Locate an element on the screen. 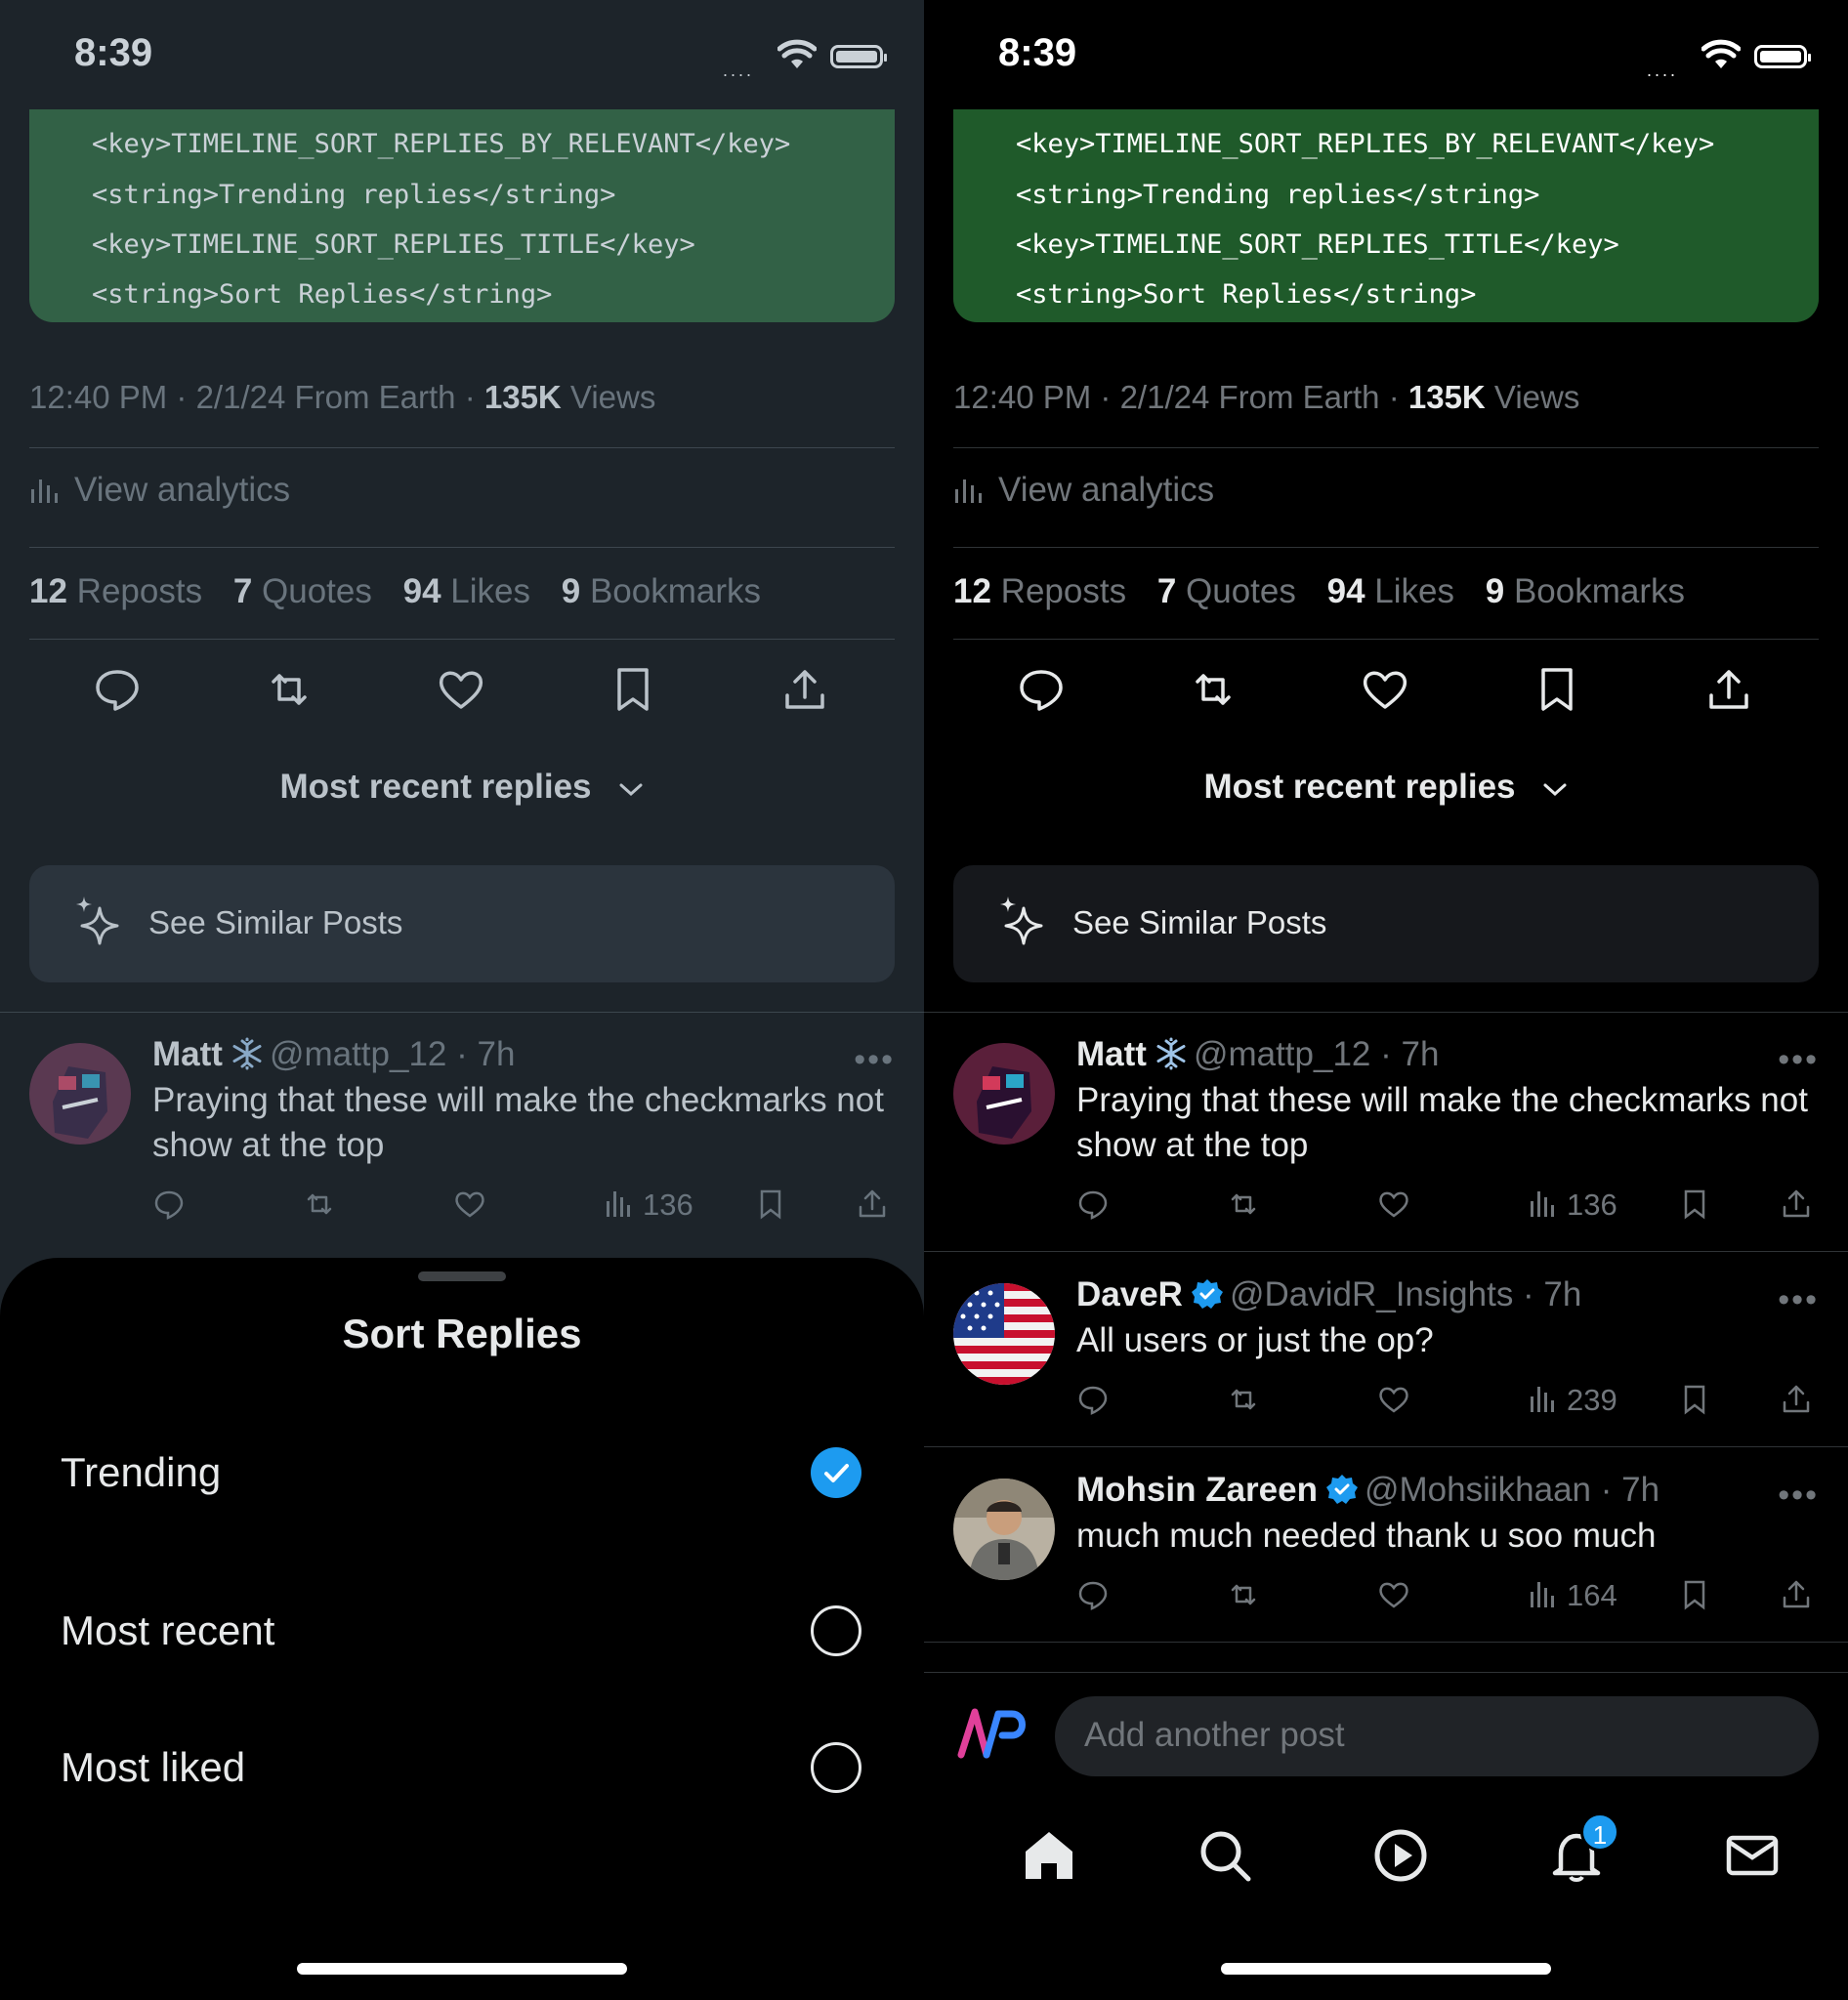 This screenshot has width=1848, height=2000. analytics-label: View analytics is located at coordinates (182, 490).